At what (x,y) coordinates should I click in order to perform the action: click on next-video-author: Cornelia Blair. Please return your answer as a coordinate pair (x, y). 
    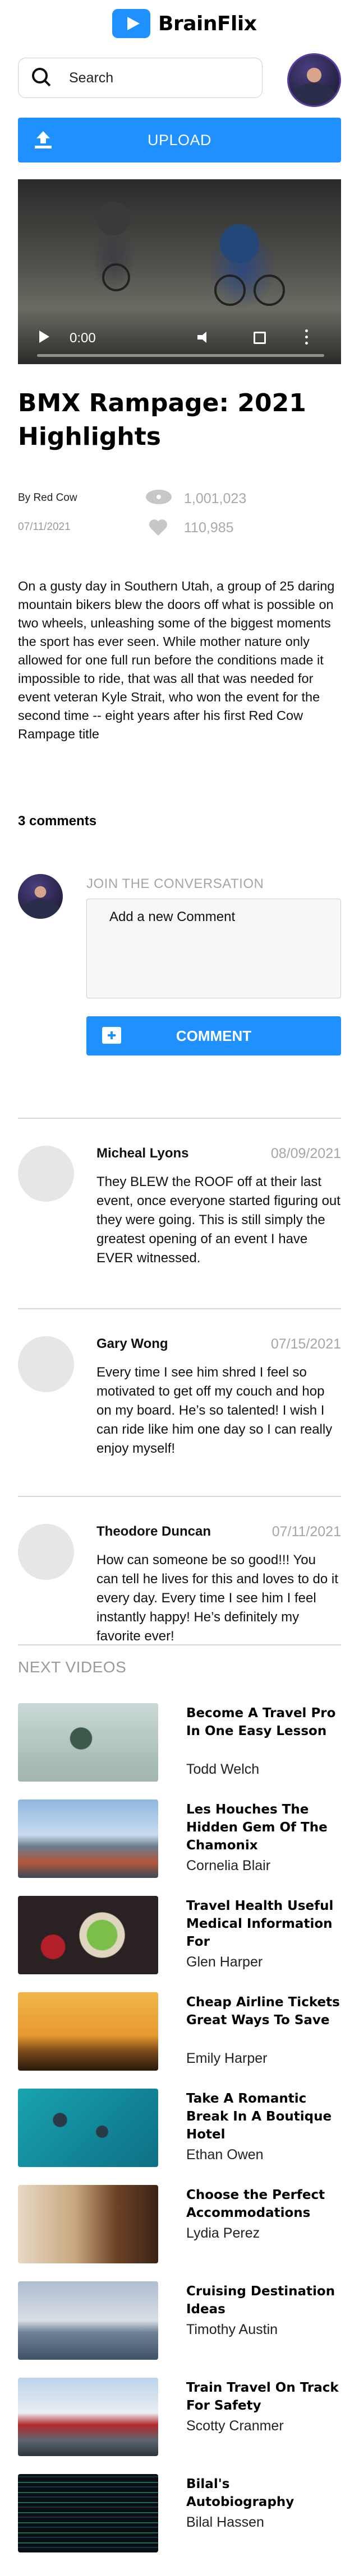
    Looking at the image, I should click on (228, 1866).